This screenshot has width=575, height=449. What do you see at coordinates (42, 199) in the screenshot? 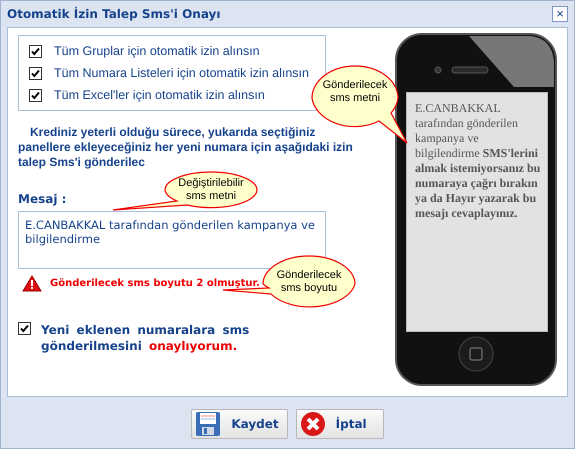
I see `message-label: Mesaj :` at bounding box center [42, 199].